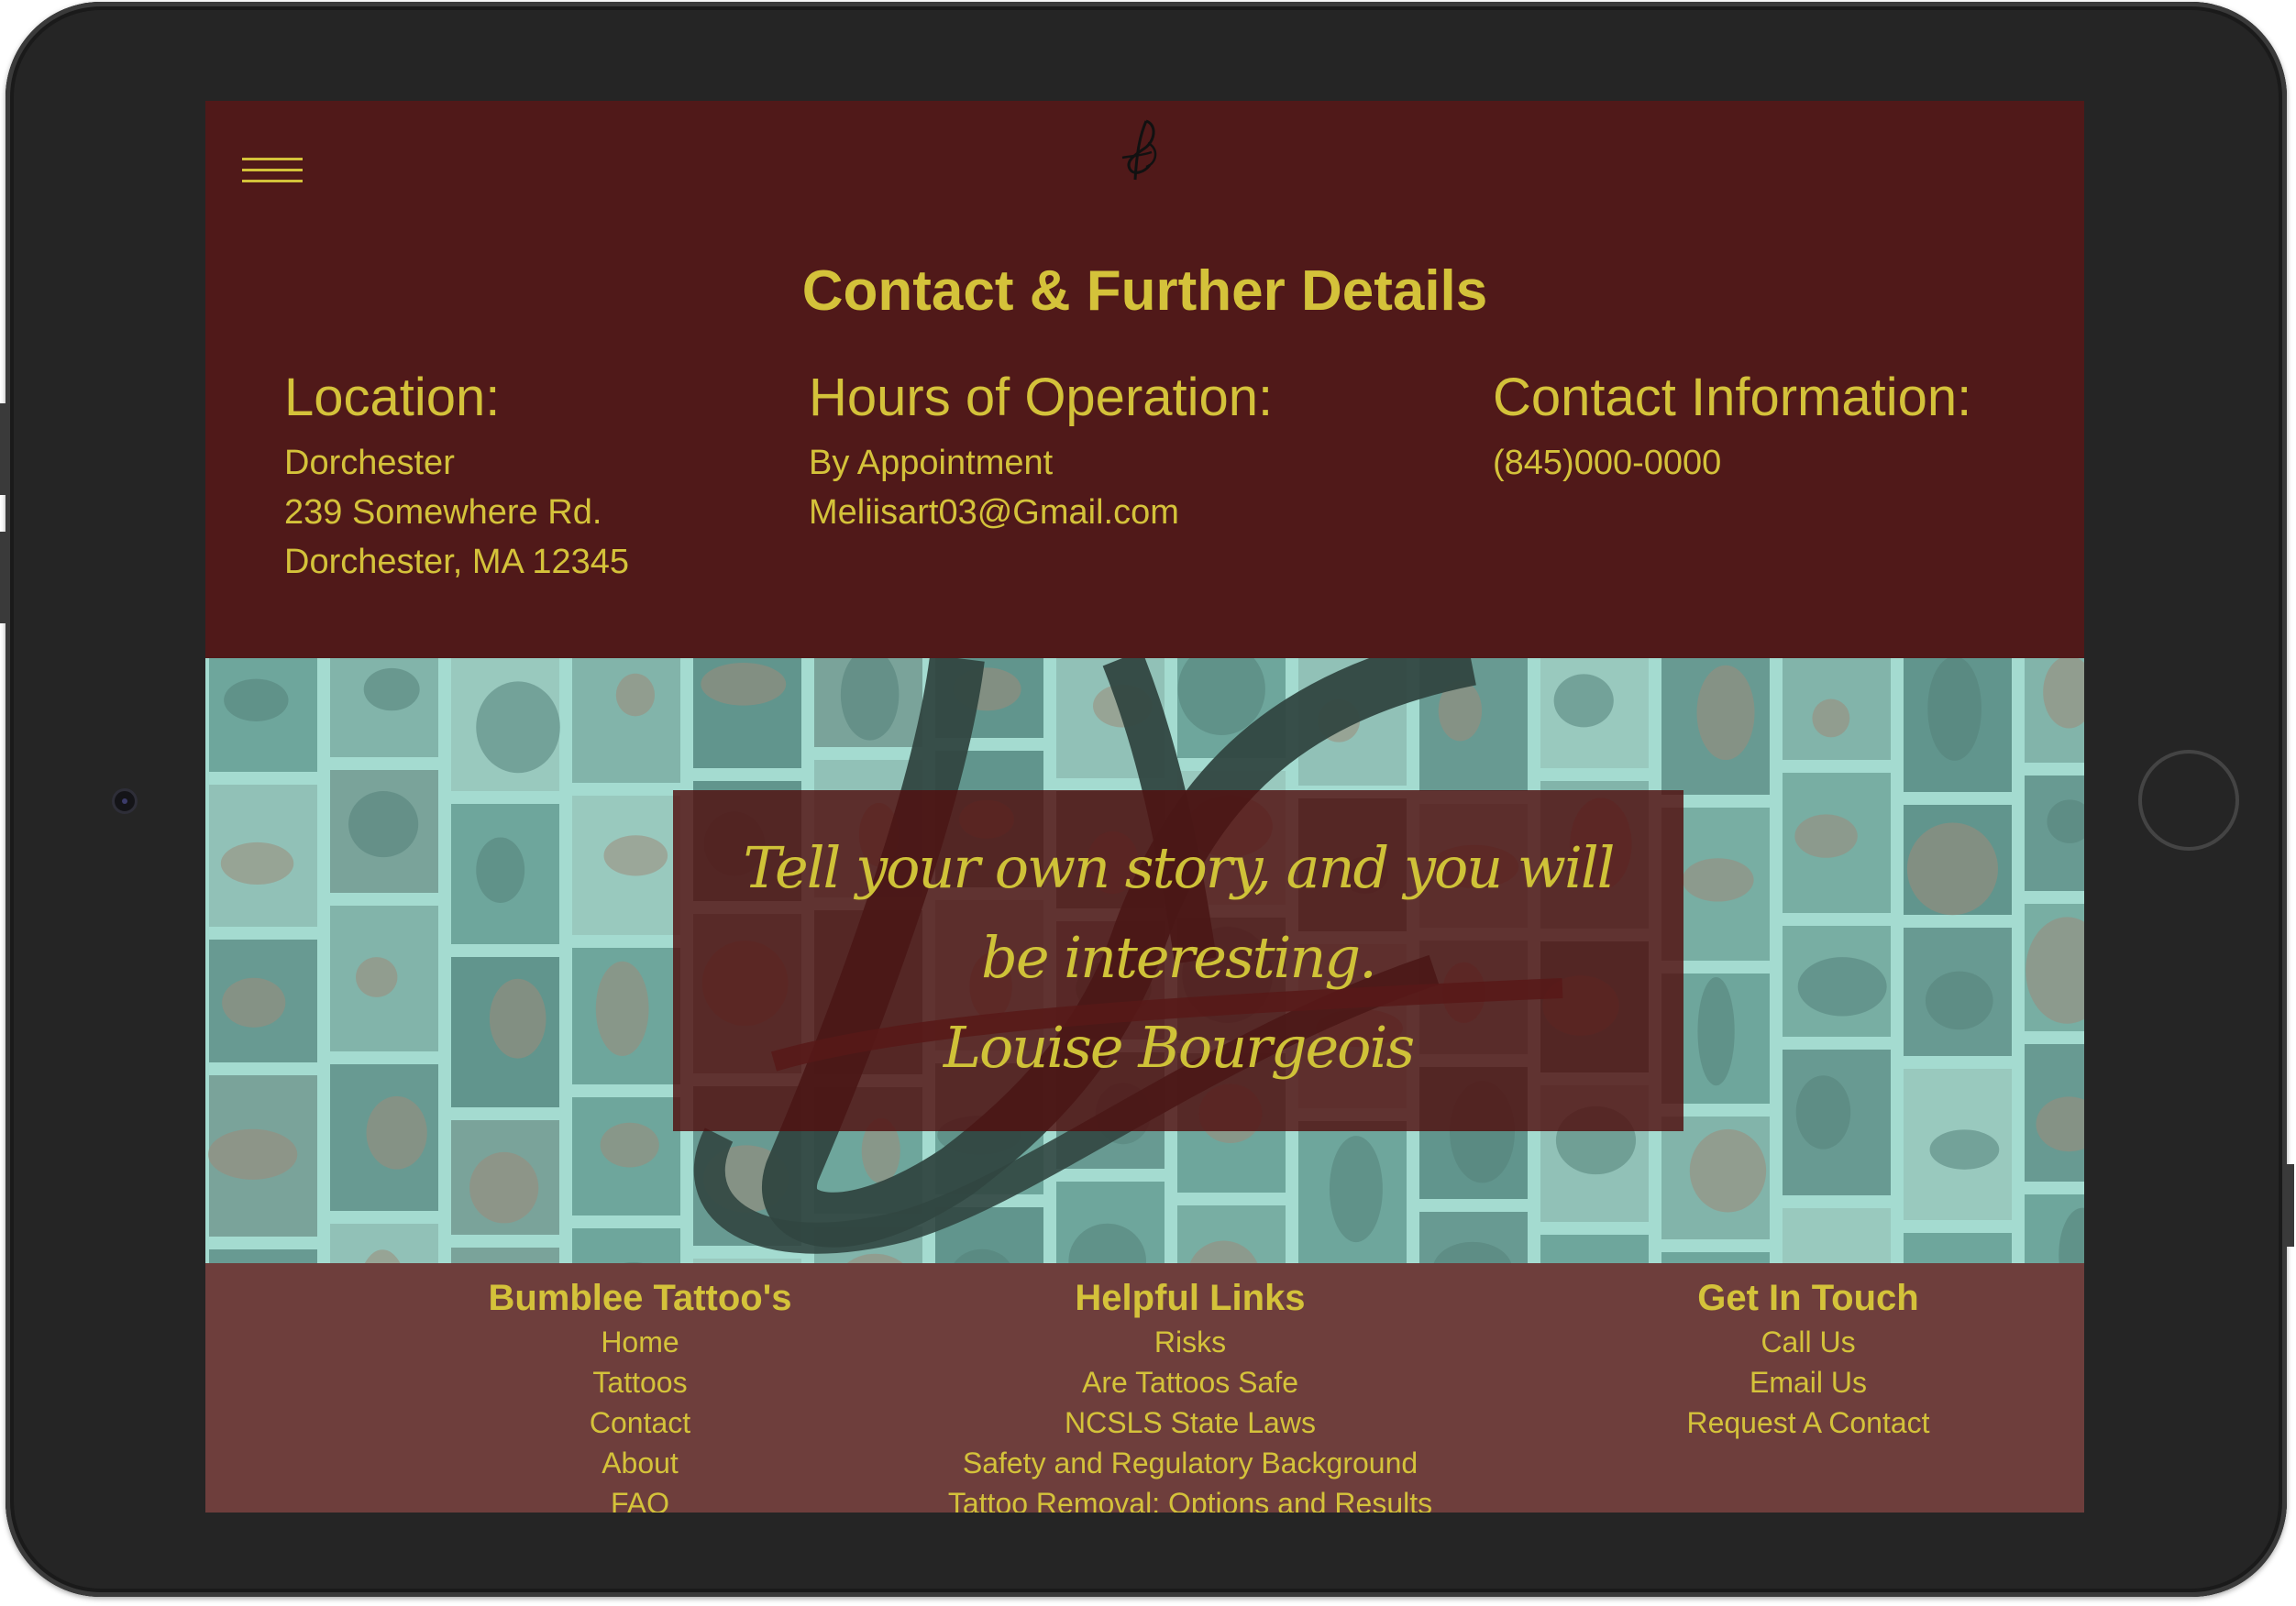  Describe the element at coordinates (640, 1382) in the screenshot. I see `footer-link-tattoos: Tattoos` at that location.